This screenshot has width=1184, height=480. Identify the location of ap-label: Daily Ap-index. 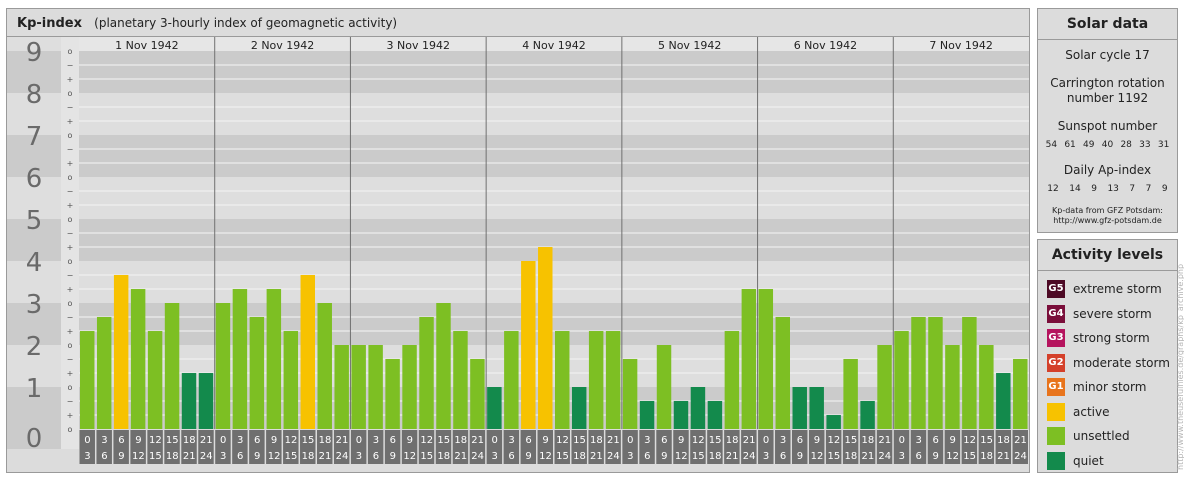
(1107, 170).